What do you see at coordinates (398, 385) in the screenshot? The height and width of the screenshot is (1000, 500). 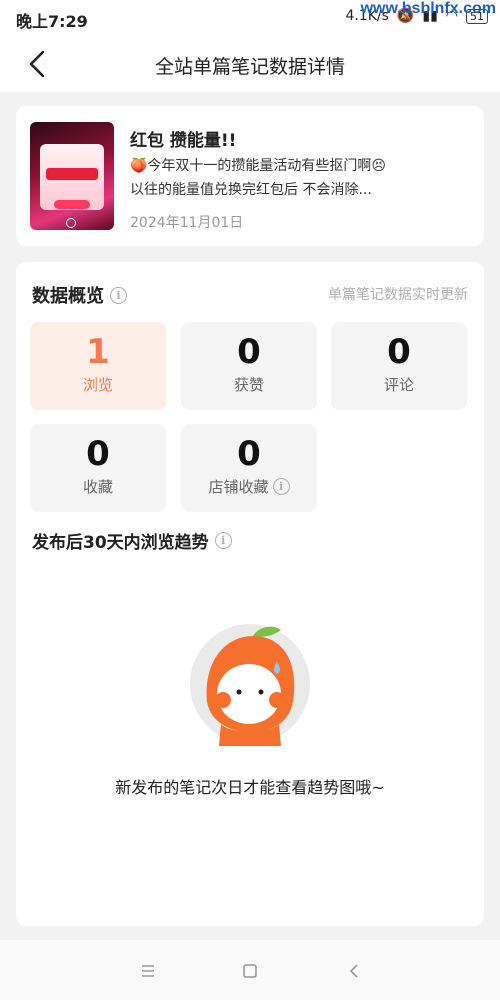 I see `stat-label: 评论` at bounding box center [398, 385].